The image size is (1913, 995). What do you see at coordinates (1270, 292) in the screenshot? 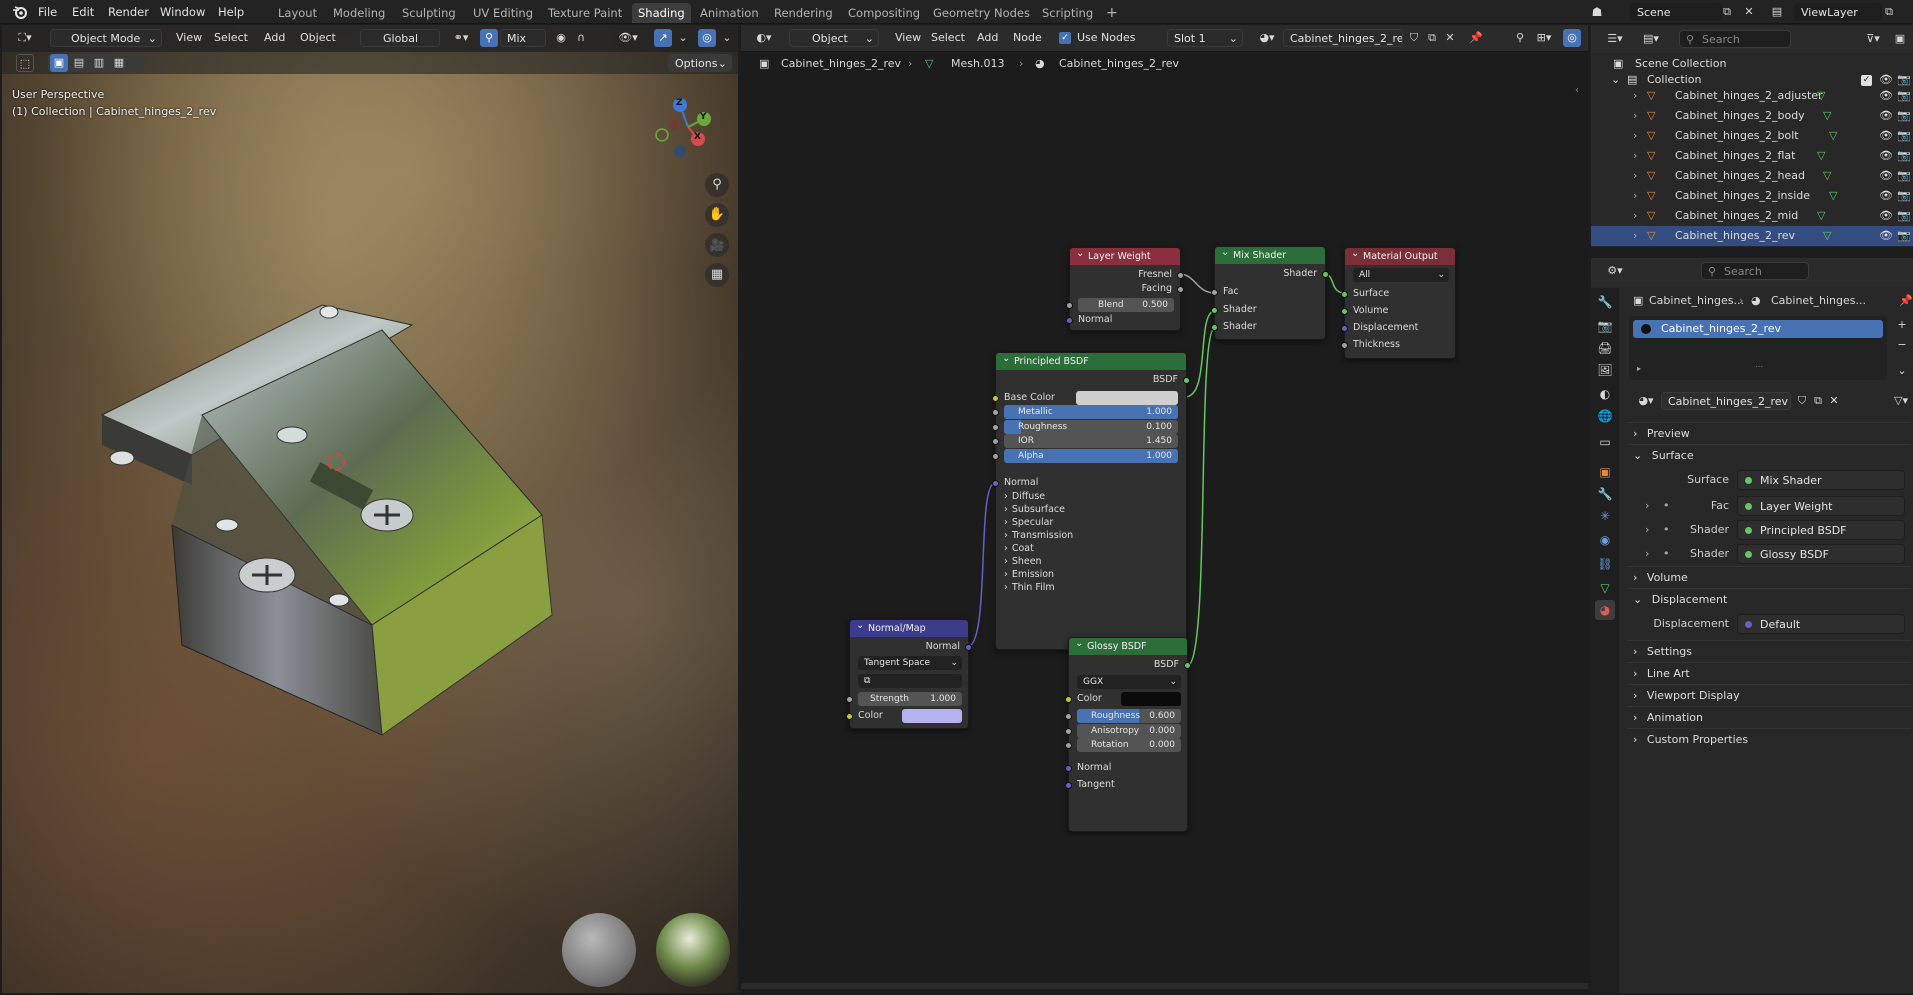
I see `node-mix-shader: Mix Shader Shader Fac Shader Shader` at bounding box center [1270, 292].